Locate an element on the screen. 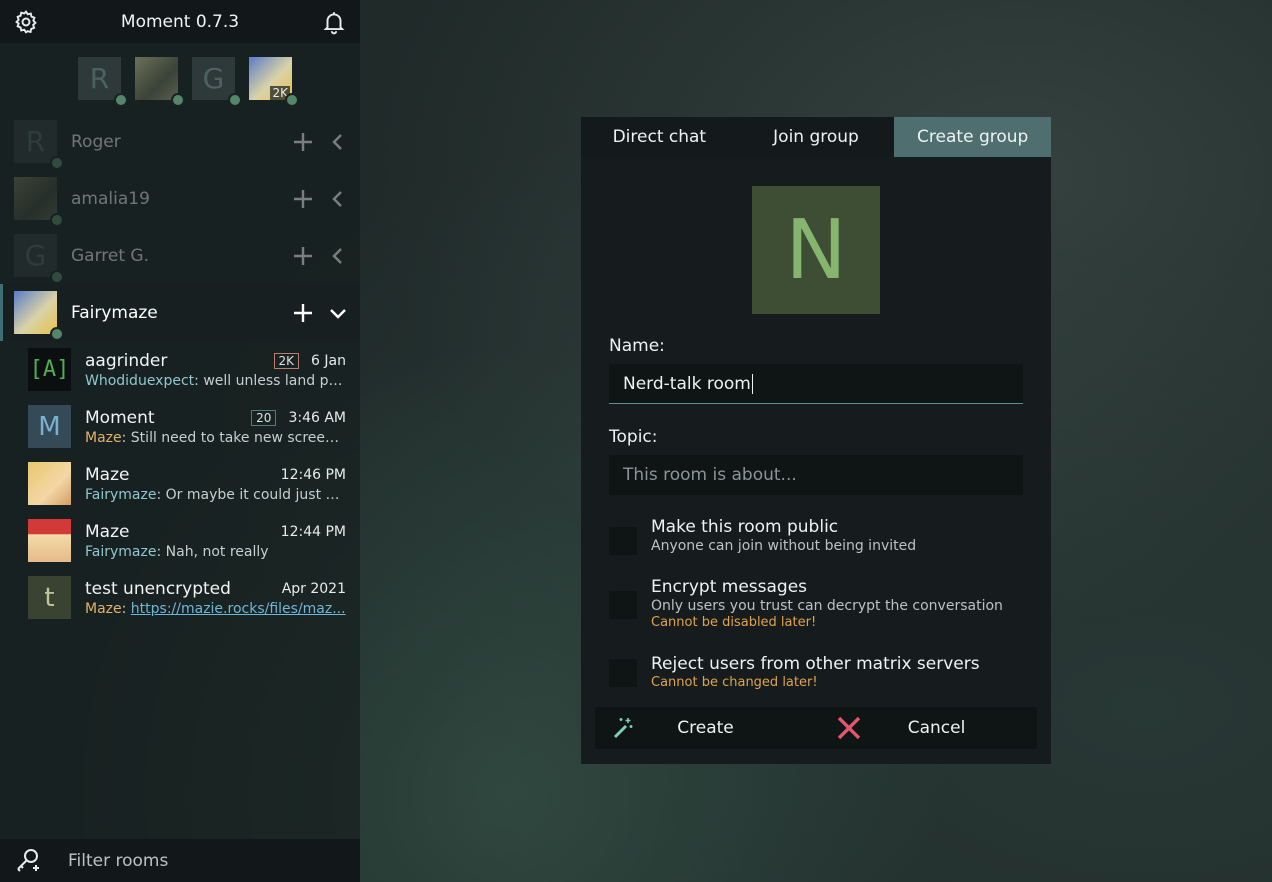  account-avatar-garret: G is located at coordinates (217, 81).